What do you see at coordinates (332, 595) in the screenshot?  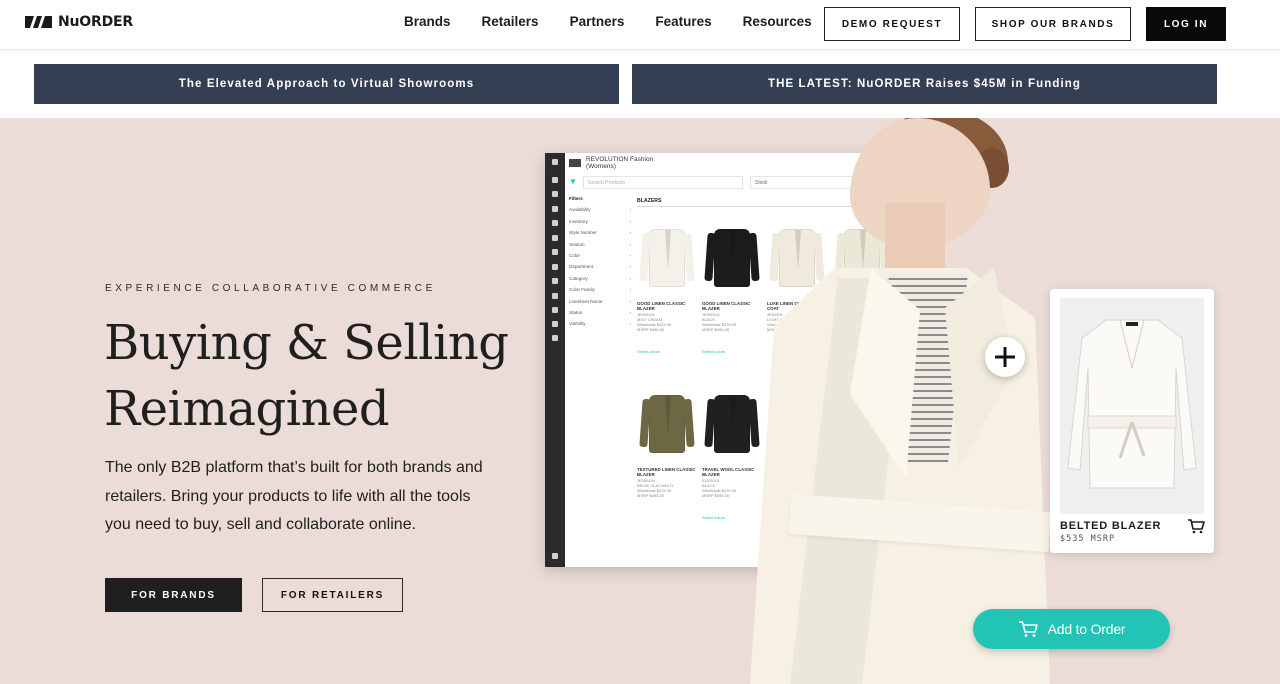 I see `for-retailers-button: FOR RETAILERS` at bounding box center [332, 595].